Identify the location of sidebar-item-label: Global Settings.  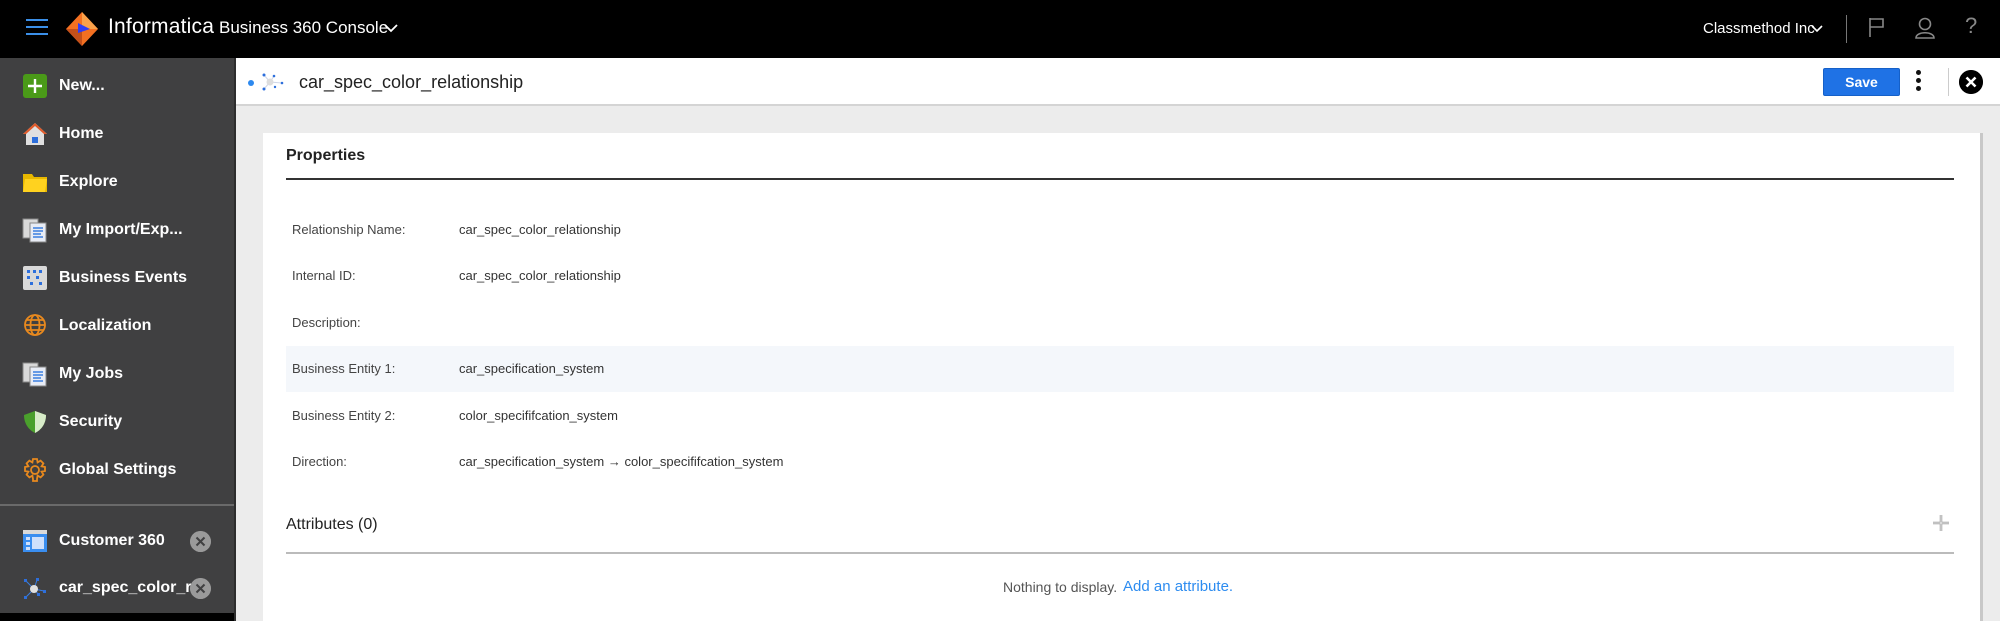
(118, 469).